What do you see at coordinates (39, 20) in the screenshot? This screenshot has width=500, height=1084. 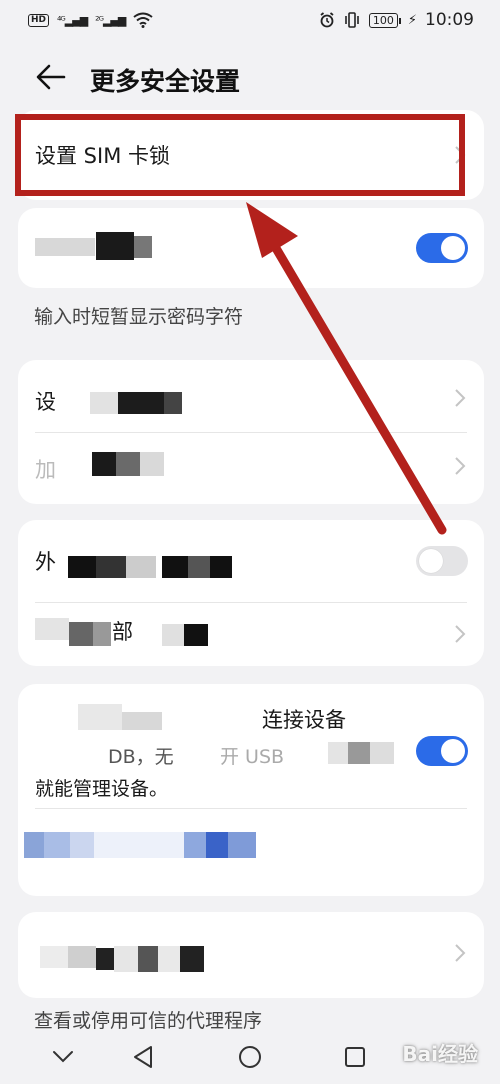 I see `hd-icon: HD` at bounding box center [39, 20].